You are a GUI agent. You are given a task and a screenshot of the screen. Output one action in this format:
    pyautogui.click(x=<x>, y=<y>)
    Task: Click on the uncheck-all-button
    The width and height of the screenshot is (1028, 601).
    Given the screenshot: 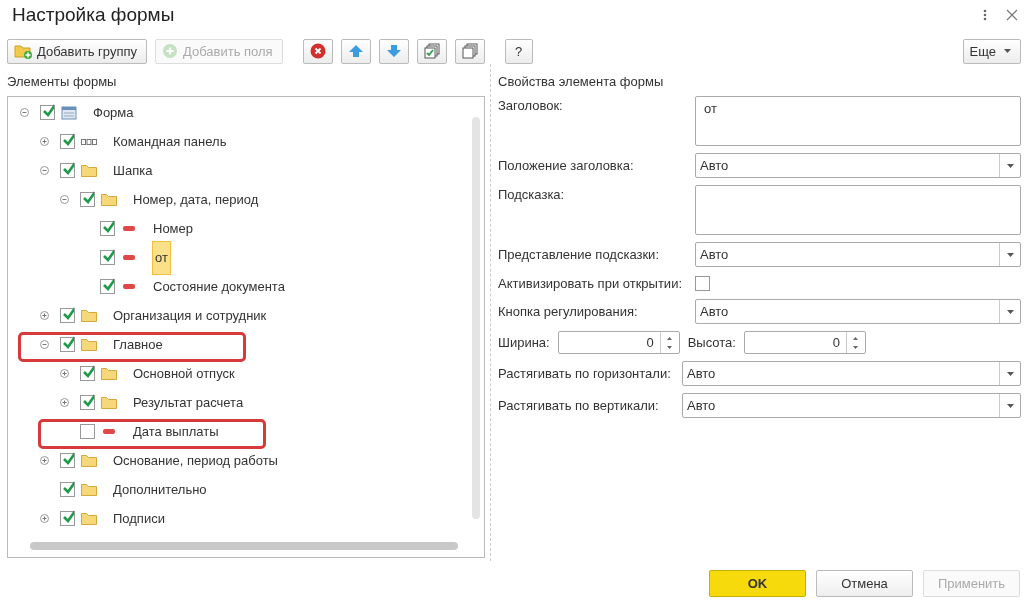 What is the action you would take?
    pyautogui.click(x=469, y=51)
    